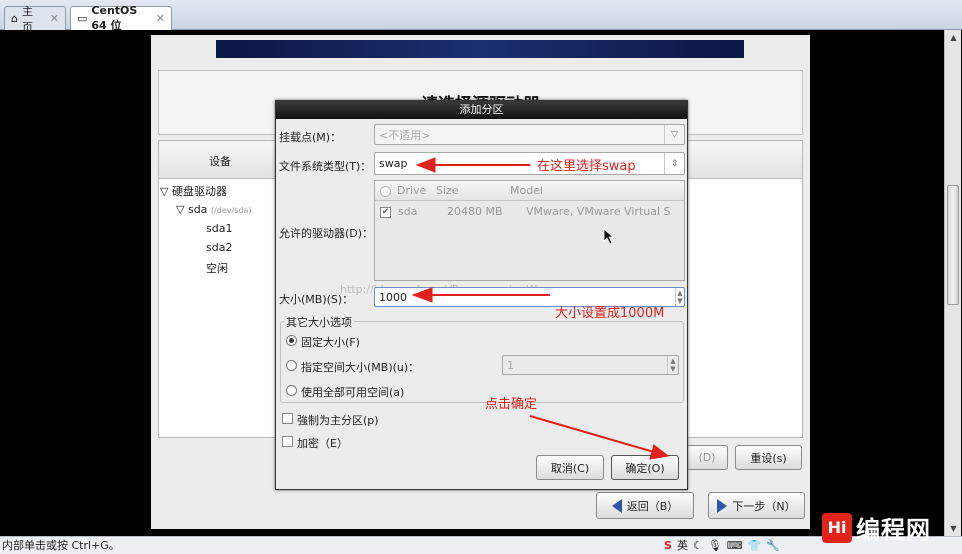 This screenshot has width=962, height=554. I want to click on site-logo: Hi 编程网, so click(876, 527).